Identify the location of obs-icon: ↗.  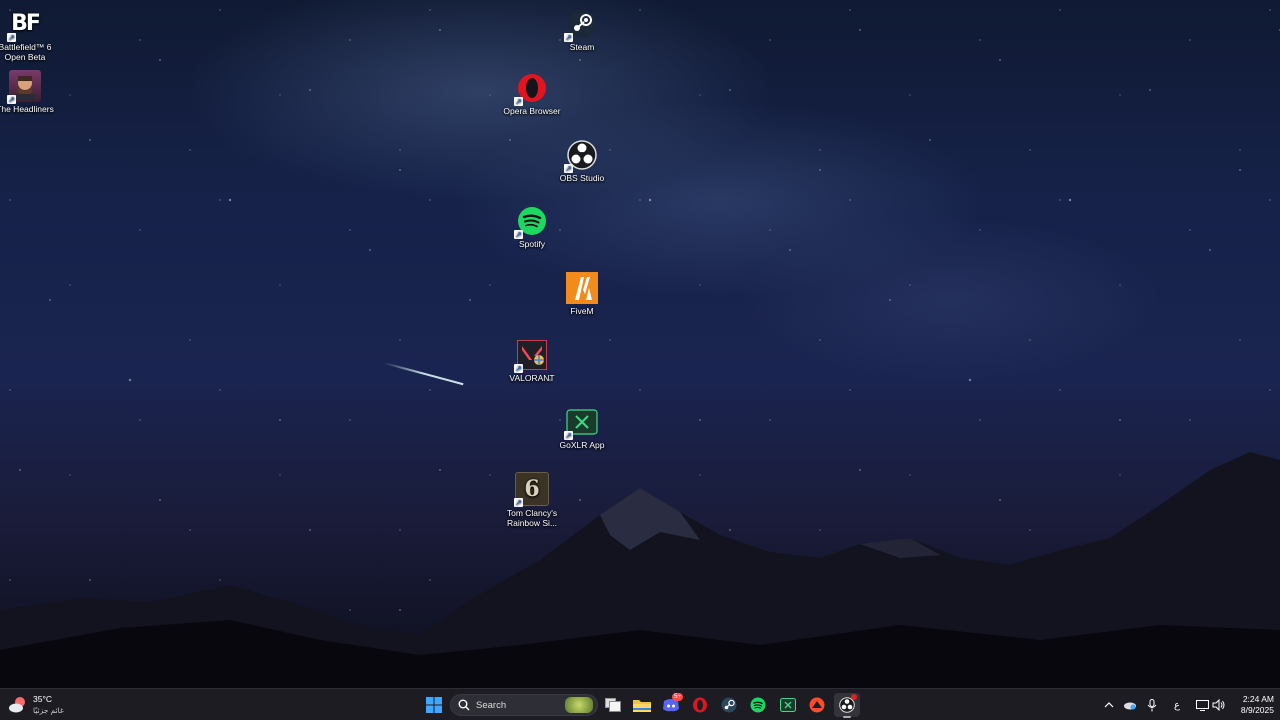
(581, 156).